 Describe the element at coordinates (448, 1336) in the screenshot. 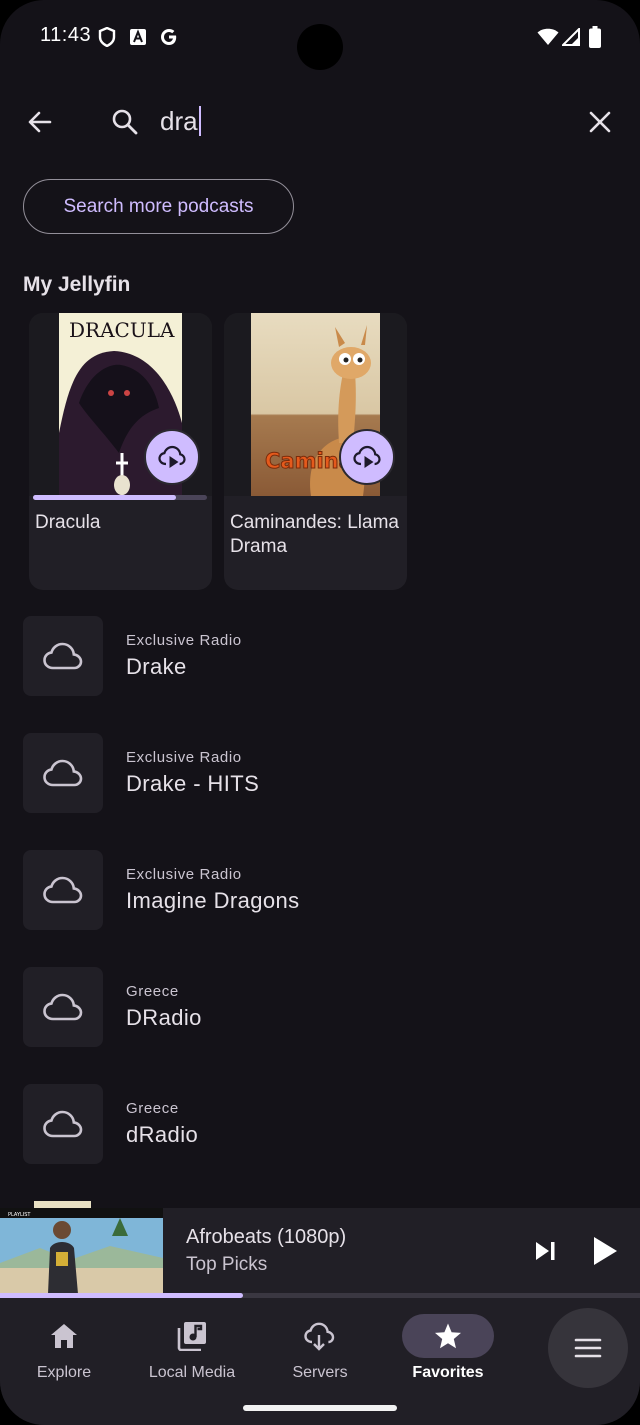

I see `star-icon` at that location.